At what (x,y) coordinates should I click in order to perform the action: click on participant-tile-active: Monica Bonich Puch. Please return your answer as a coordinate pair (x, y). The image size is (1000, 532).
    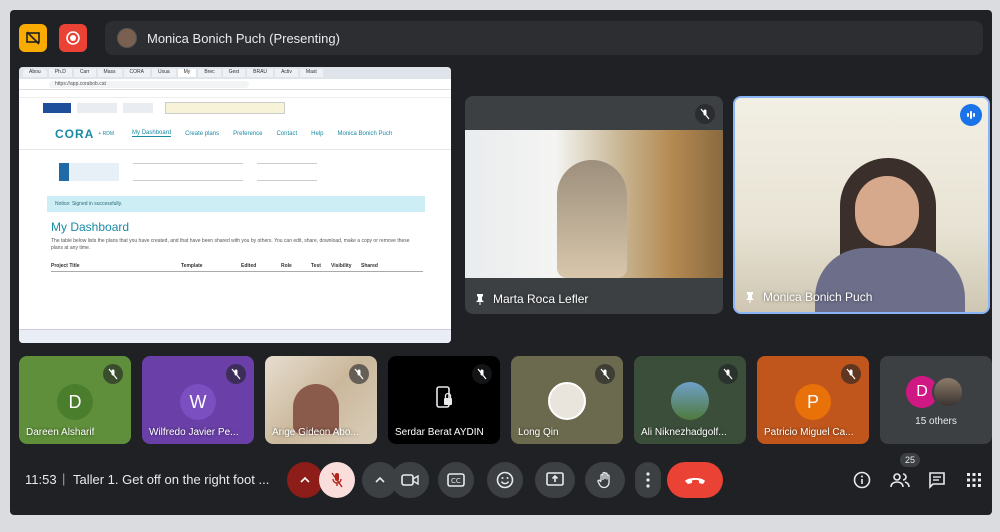
    Looking at the image, I should click on (861, 205).